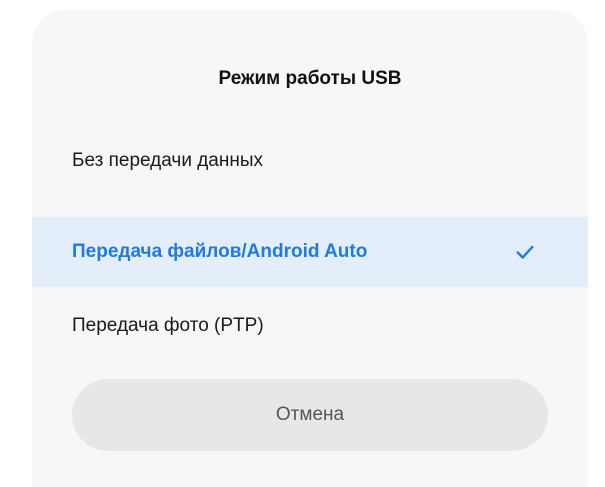 The image size is (605, 487). I want to click on option-label: Передача фото (PTP), so click(168, 325).